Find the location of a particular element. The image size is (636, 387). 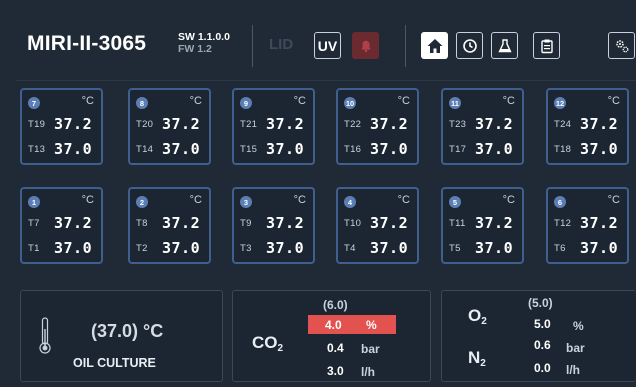

sensor-tile: 11 °C T23 37.2 T17 37.0 is located at coordinates (482, 126).